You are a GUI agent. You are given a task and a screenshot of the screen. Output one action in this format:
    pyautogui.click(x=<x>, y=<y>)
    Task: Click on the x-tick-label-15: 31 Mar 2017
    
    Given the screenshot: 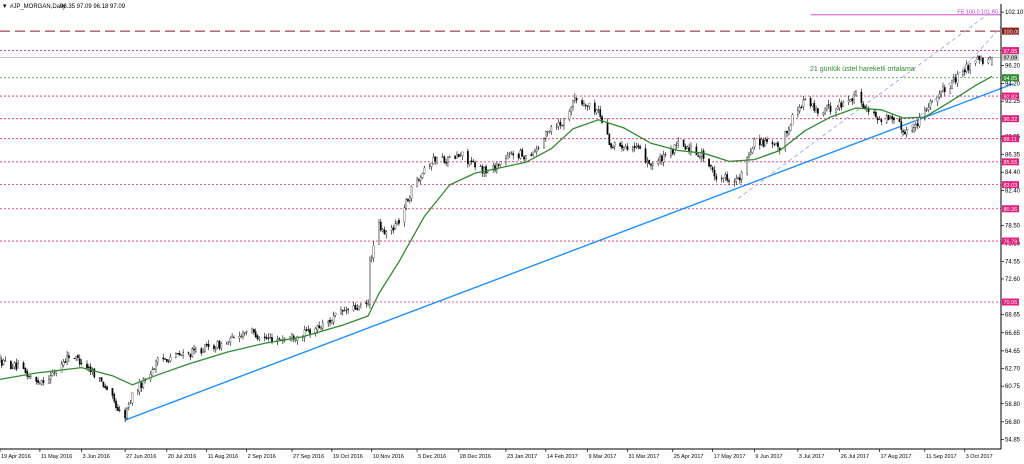 What is the action you would take?
    pyautogui.click(x=643, y=457)
    